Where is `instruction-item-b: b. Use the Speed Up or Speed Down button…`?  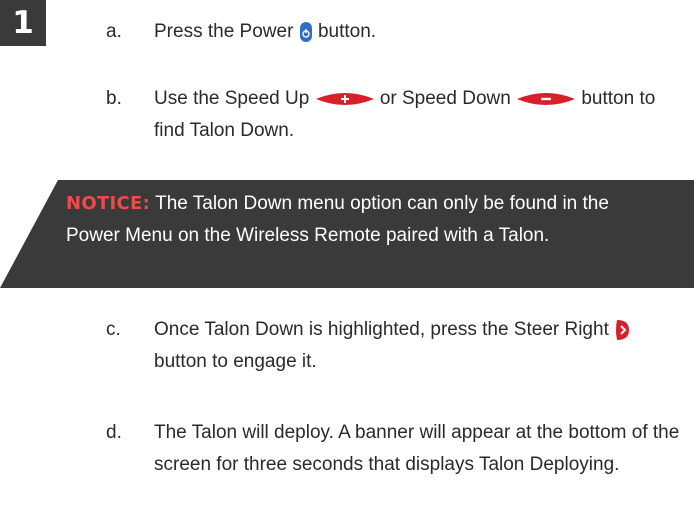 instruction-item-b: b. Use the Speed Up or Speed Down button… is located at coordinates (386, 118).